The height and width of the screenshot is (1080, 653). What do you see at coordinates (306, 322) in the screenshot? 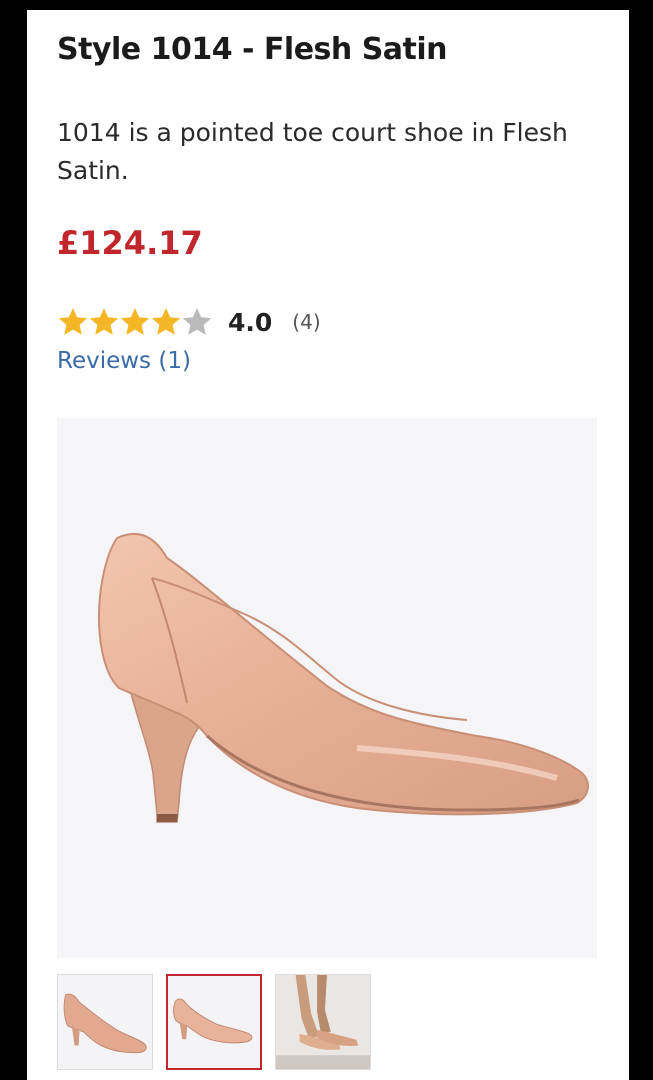
I see `rating-count: (4)` at bounding box center [306, 322].